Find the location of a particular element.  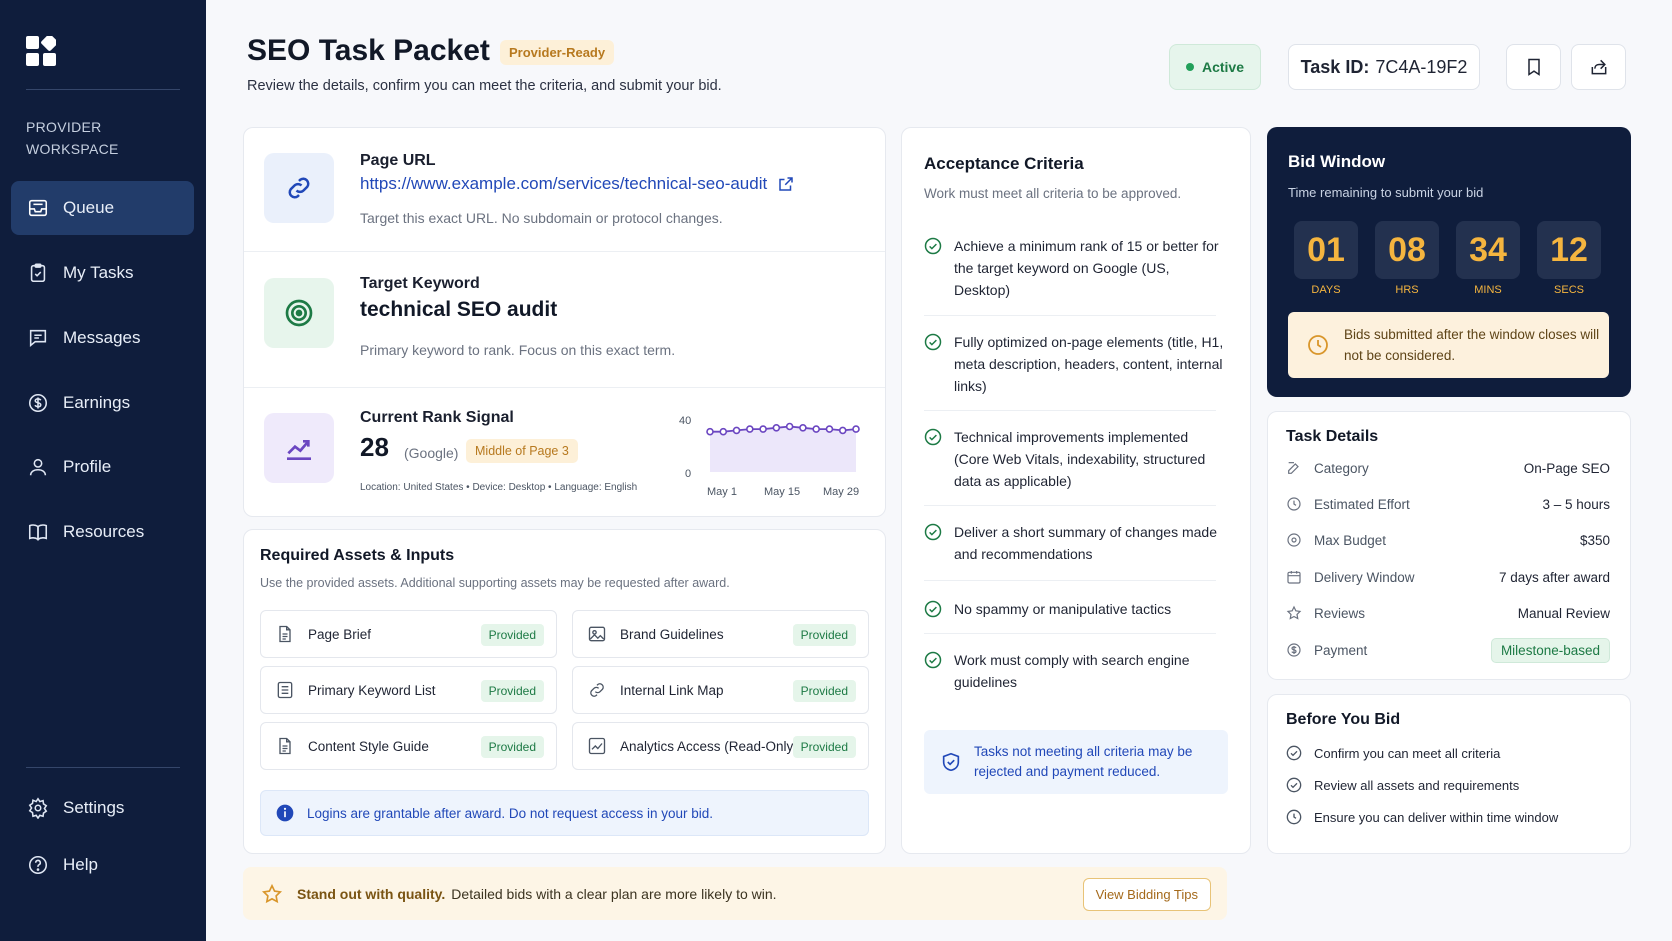

asset-internal-link-map: Internal Link Map Provided is located at coordinates (720, 690).